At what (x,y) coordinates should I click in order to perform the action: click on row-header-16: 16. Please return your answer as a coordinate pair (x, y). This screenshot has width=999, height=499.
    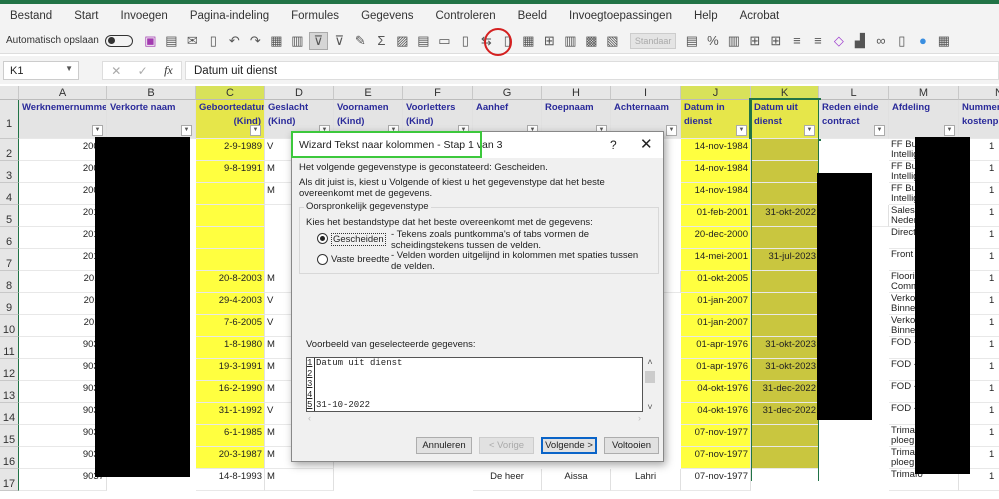
    Looking at the image, I should click on (9, 458).